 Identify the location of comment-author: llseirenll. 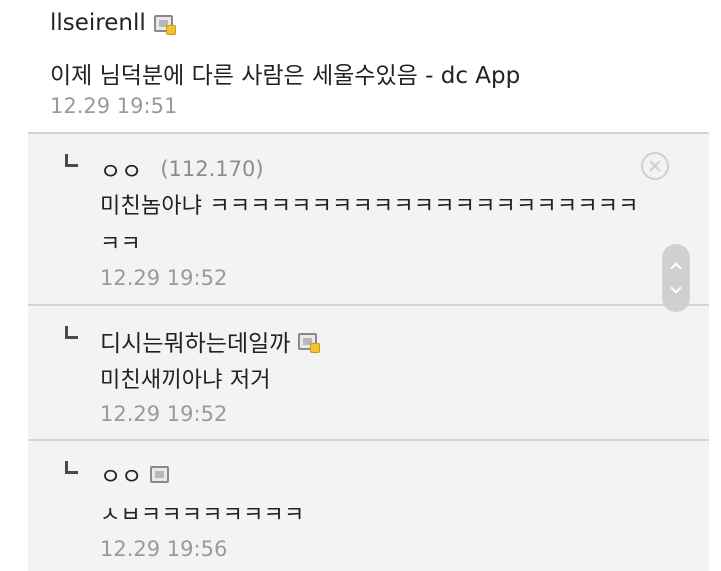
(113, 23).